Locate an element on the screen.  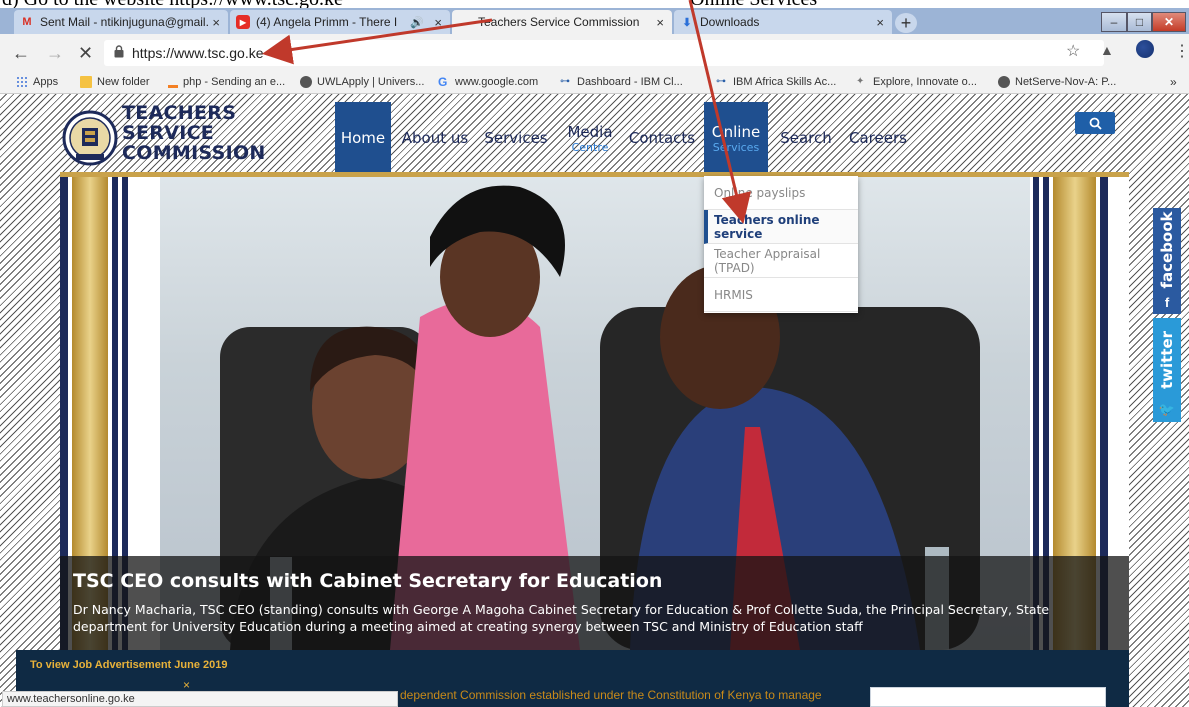
nav-label: Contacts is located at coordinates (662, 138).